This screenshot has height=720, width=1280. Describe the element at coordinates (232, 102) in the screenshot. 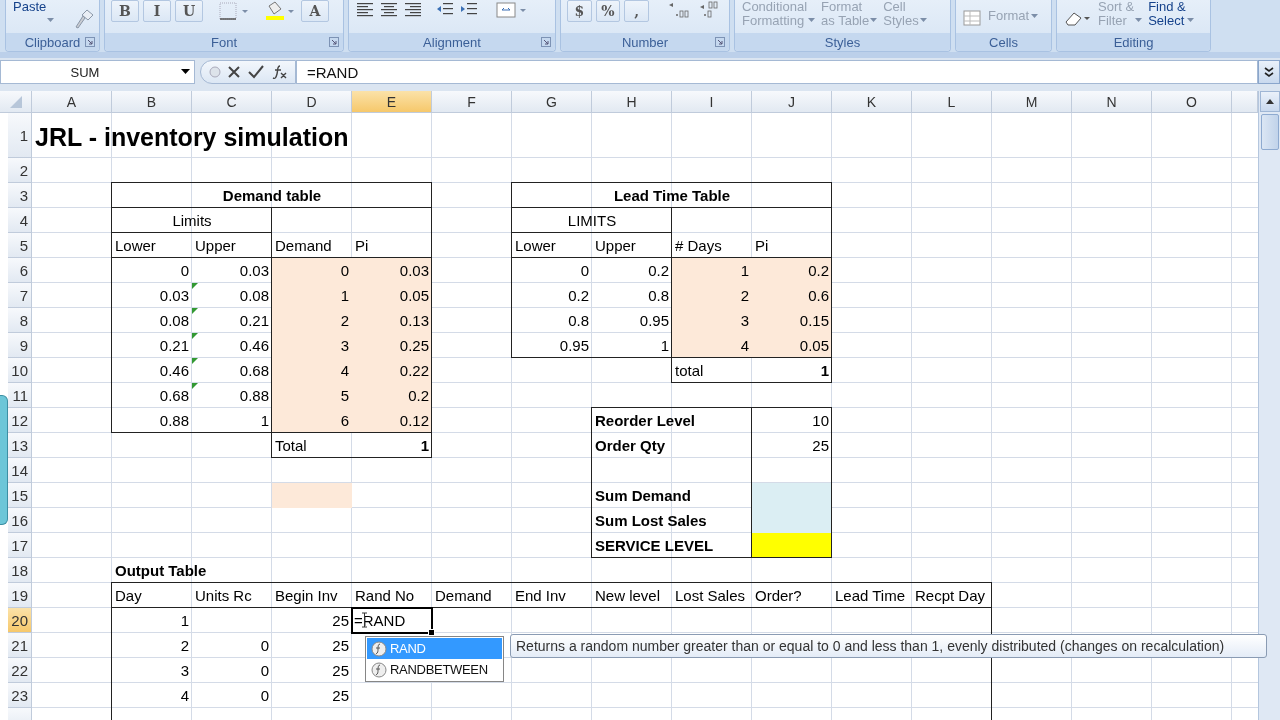

I see `column-header: C` at that location.